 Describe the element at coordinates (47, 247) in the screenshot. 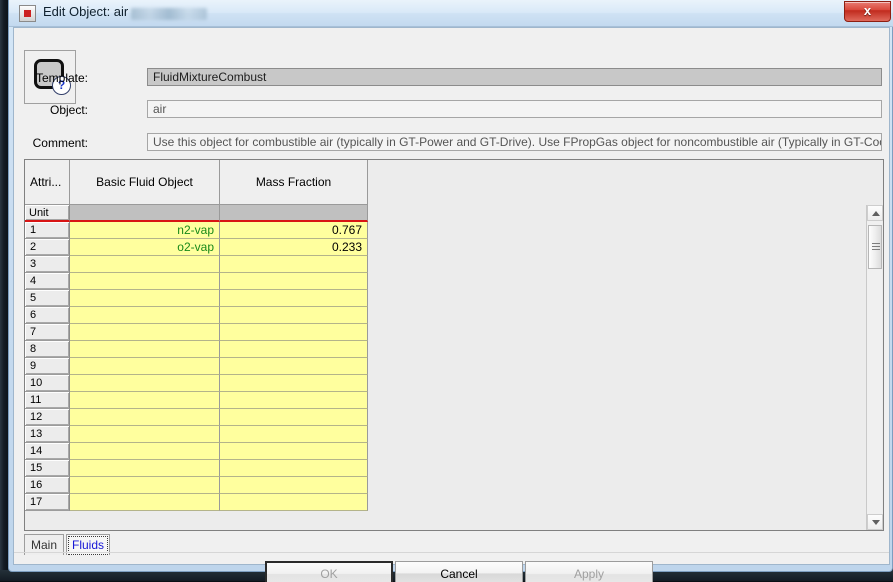

I see `row-header-cell: 2` at that location.